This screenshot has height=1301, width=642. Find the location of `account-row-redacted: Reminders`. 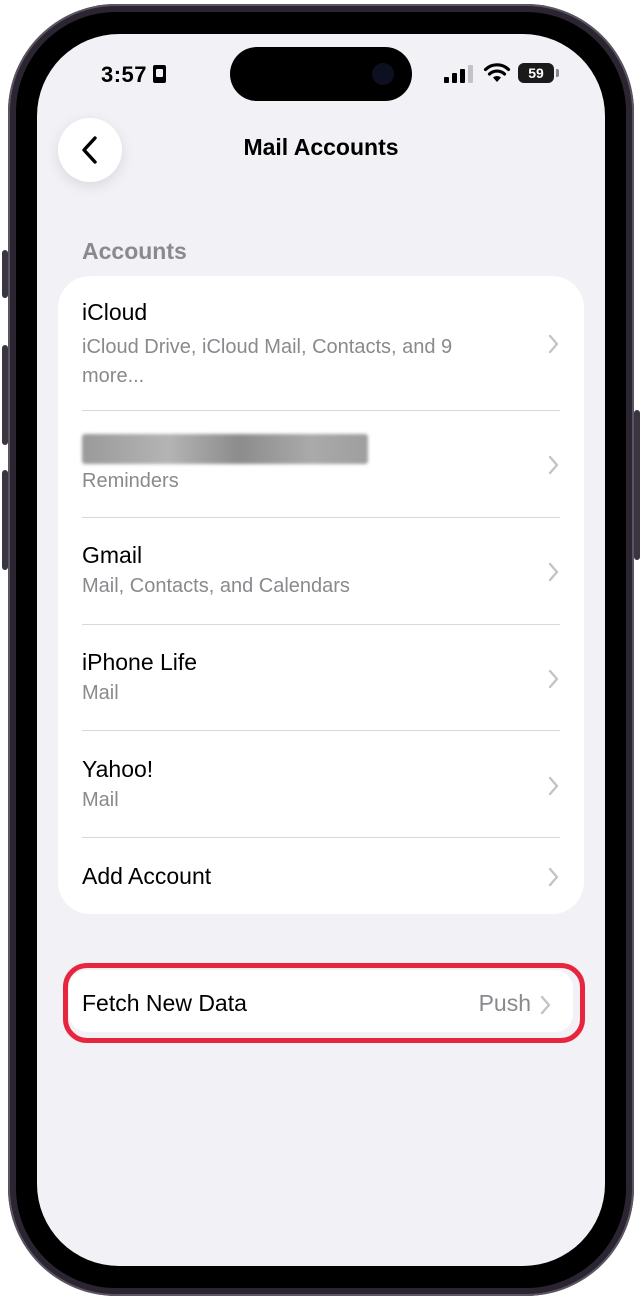

account-row-redacted: Reminders is located at coordinates (333, 469).